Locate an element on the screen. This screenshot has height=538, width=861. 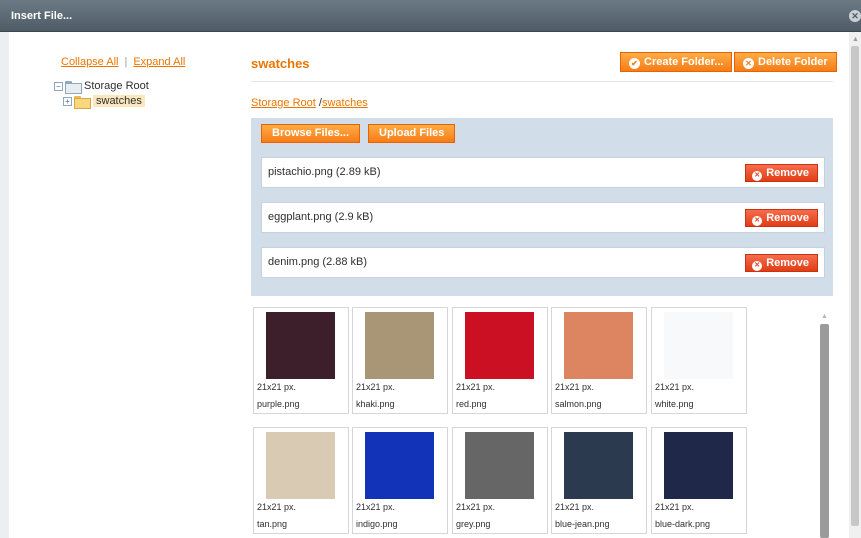
file-thumbnail: 21x21 px. blue-jean.png is located at coordinates (599, 480).